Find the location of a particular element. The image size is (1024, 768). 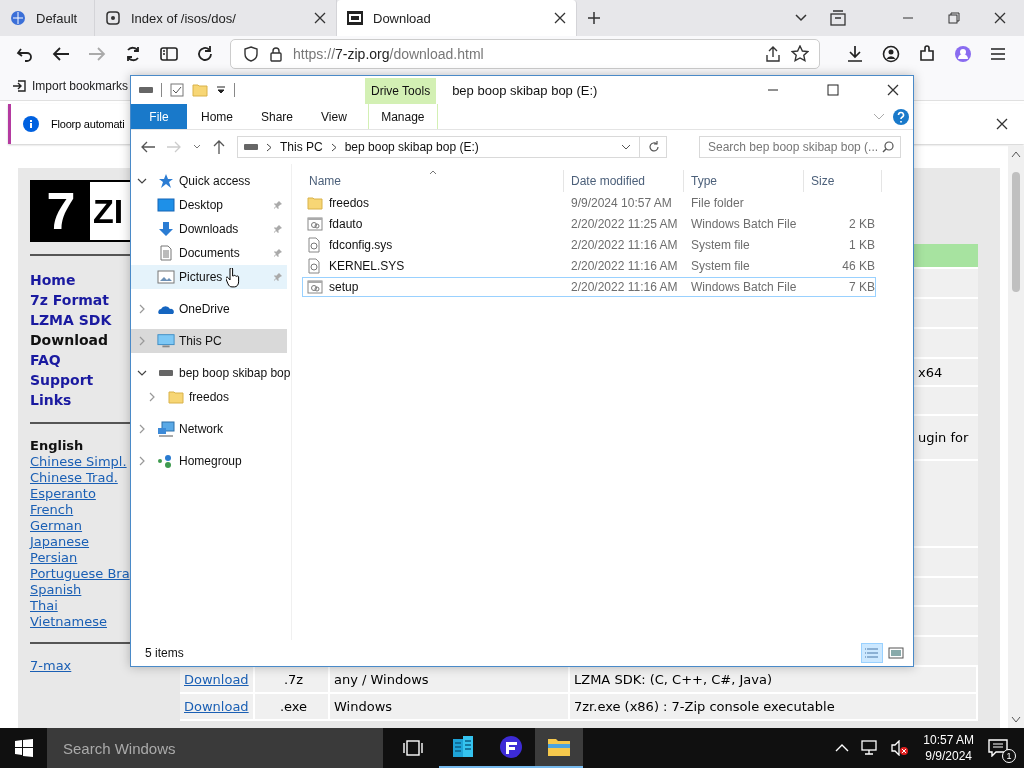

language-link: Vietnamese is located at coordinates (68, 622).